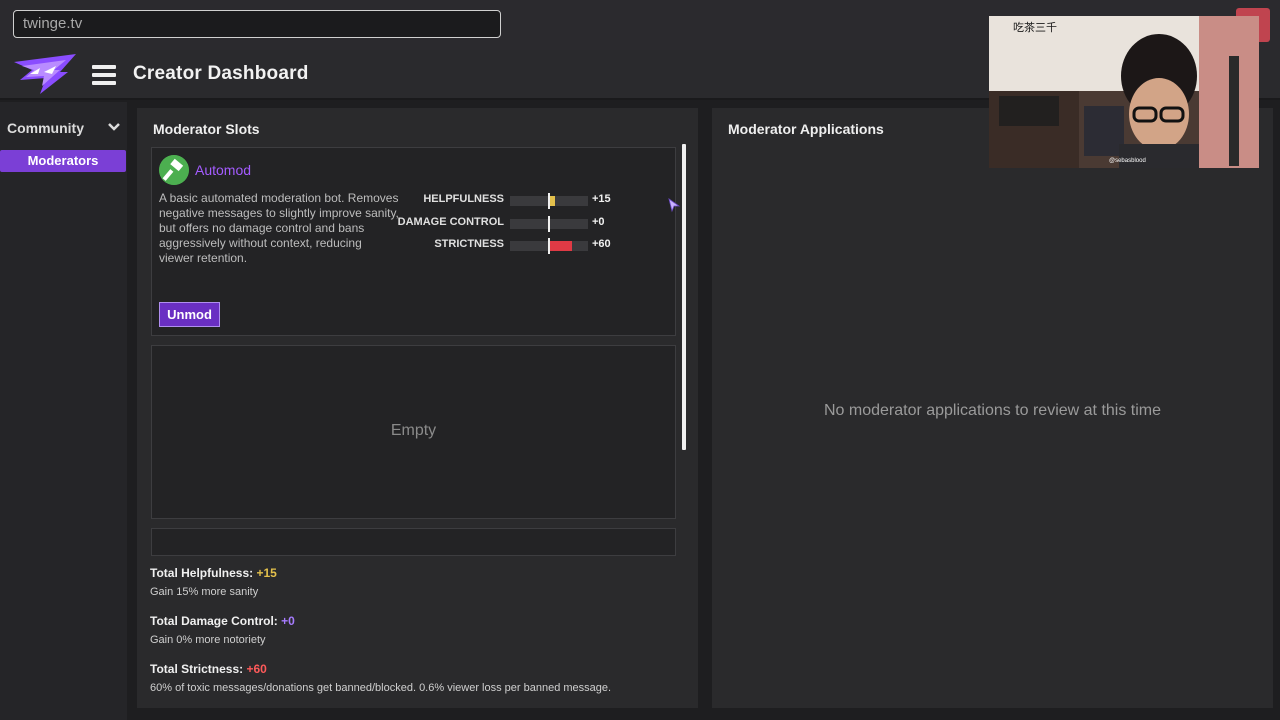 The width and height of the screenshot is (1280, 720). What do you see at coordinates (266, 573) in the screenshot?
I see `total-helpfulness-value: +15` at bounding box center [266, 573].